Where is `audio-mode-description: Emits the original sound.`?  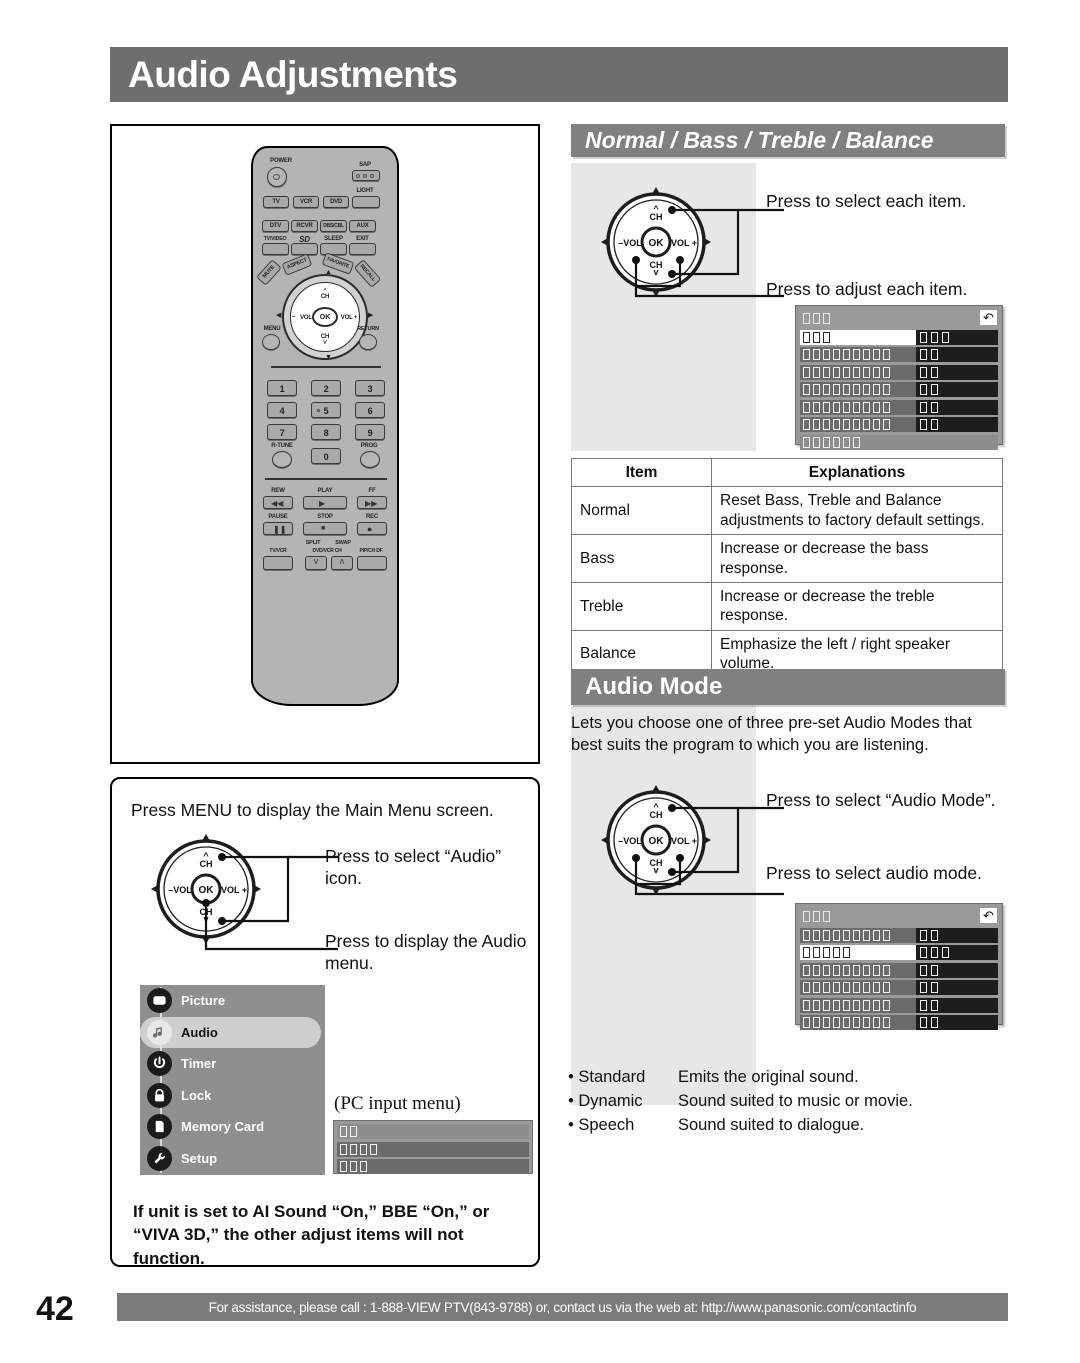 audio-mode-description: Emits the original sound. is located at coordinates (768, 1077).